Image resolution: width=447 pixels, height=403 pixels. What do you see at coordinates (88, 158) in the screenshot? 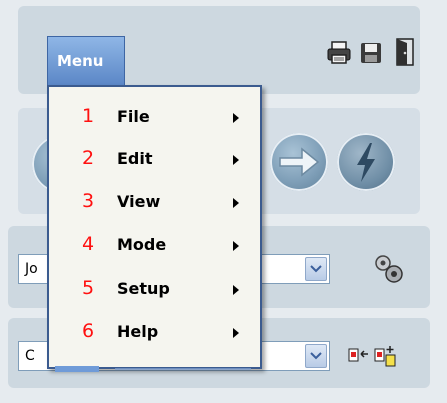
I see `menu-item-number: 2` at bounding box center [88, 158].